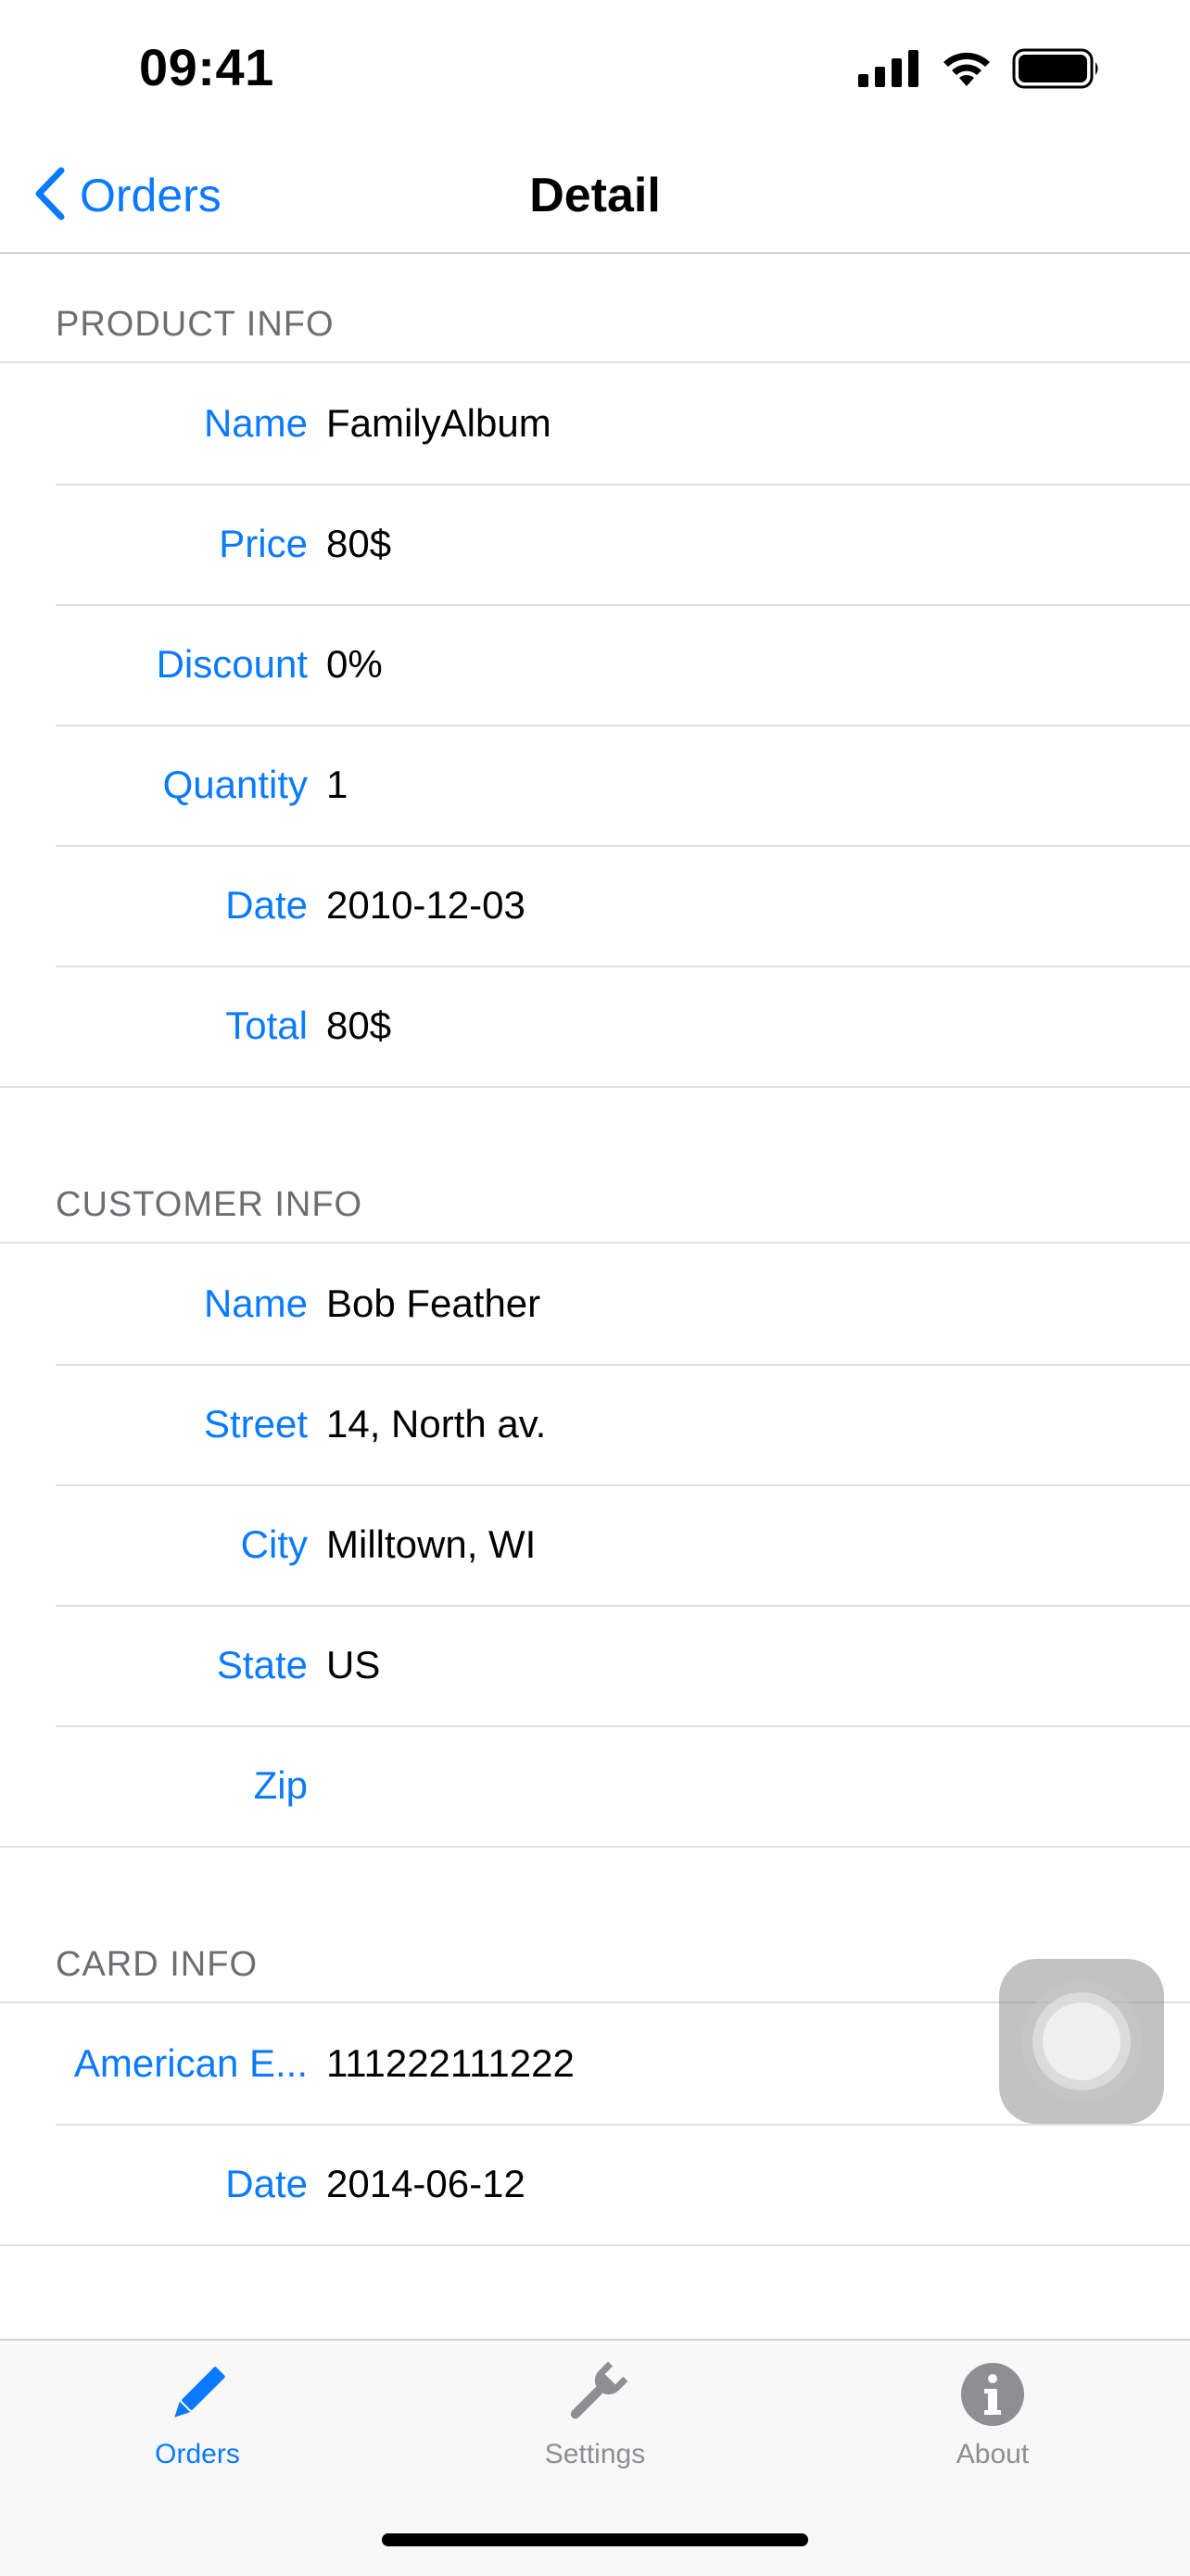 The width and height of the screenshot is (1190, 2576). Describe the element at coordinates (595, 1026) in the screenshot. I see `table-row: Total 80$` at that location.